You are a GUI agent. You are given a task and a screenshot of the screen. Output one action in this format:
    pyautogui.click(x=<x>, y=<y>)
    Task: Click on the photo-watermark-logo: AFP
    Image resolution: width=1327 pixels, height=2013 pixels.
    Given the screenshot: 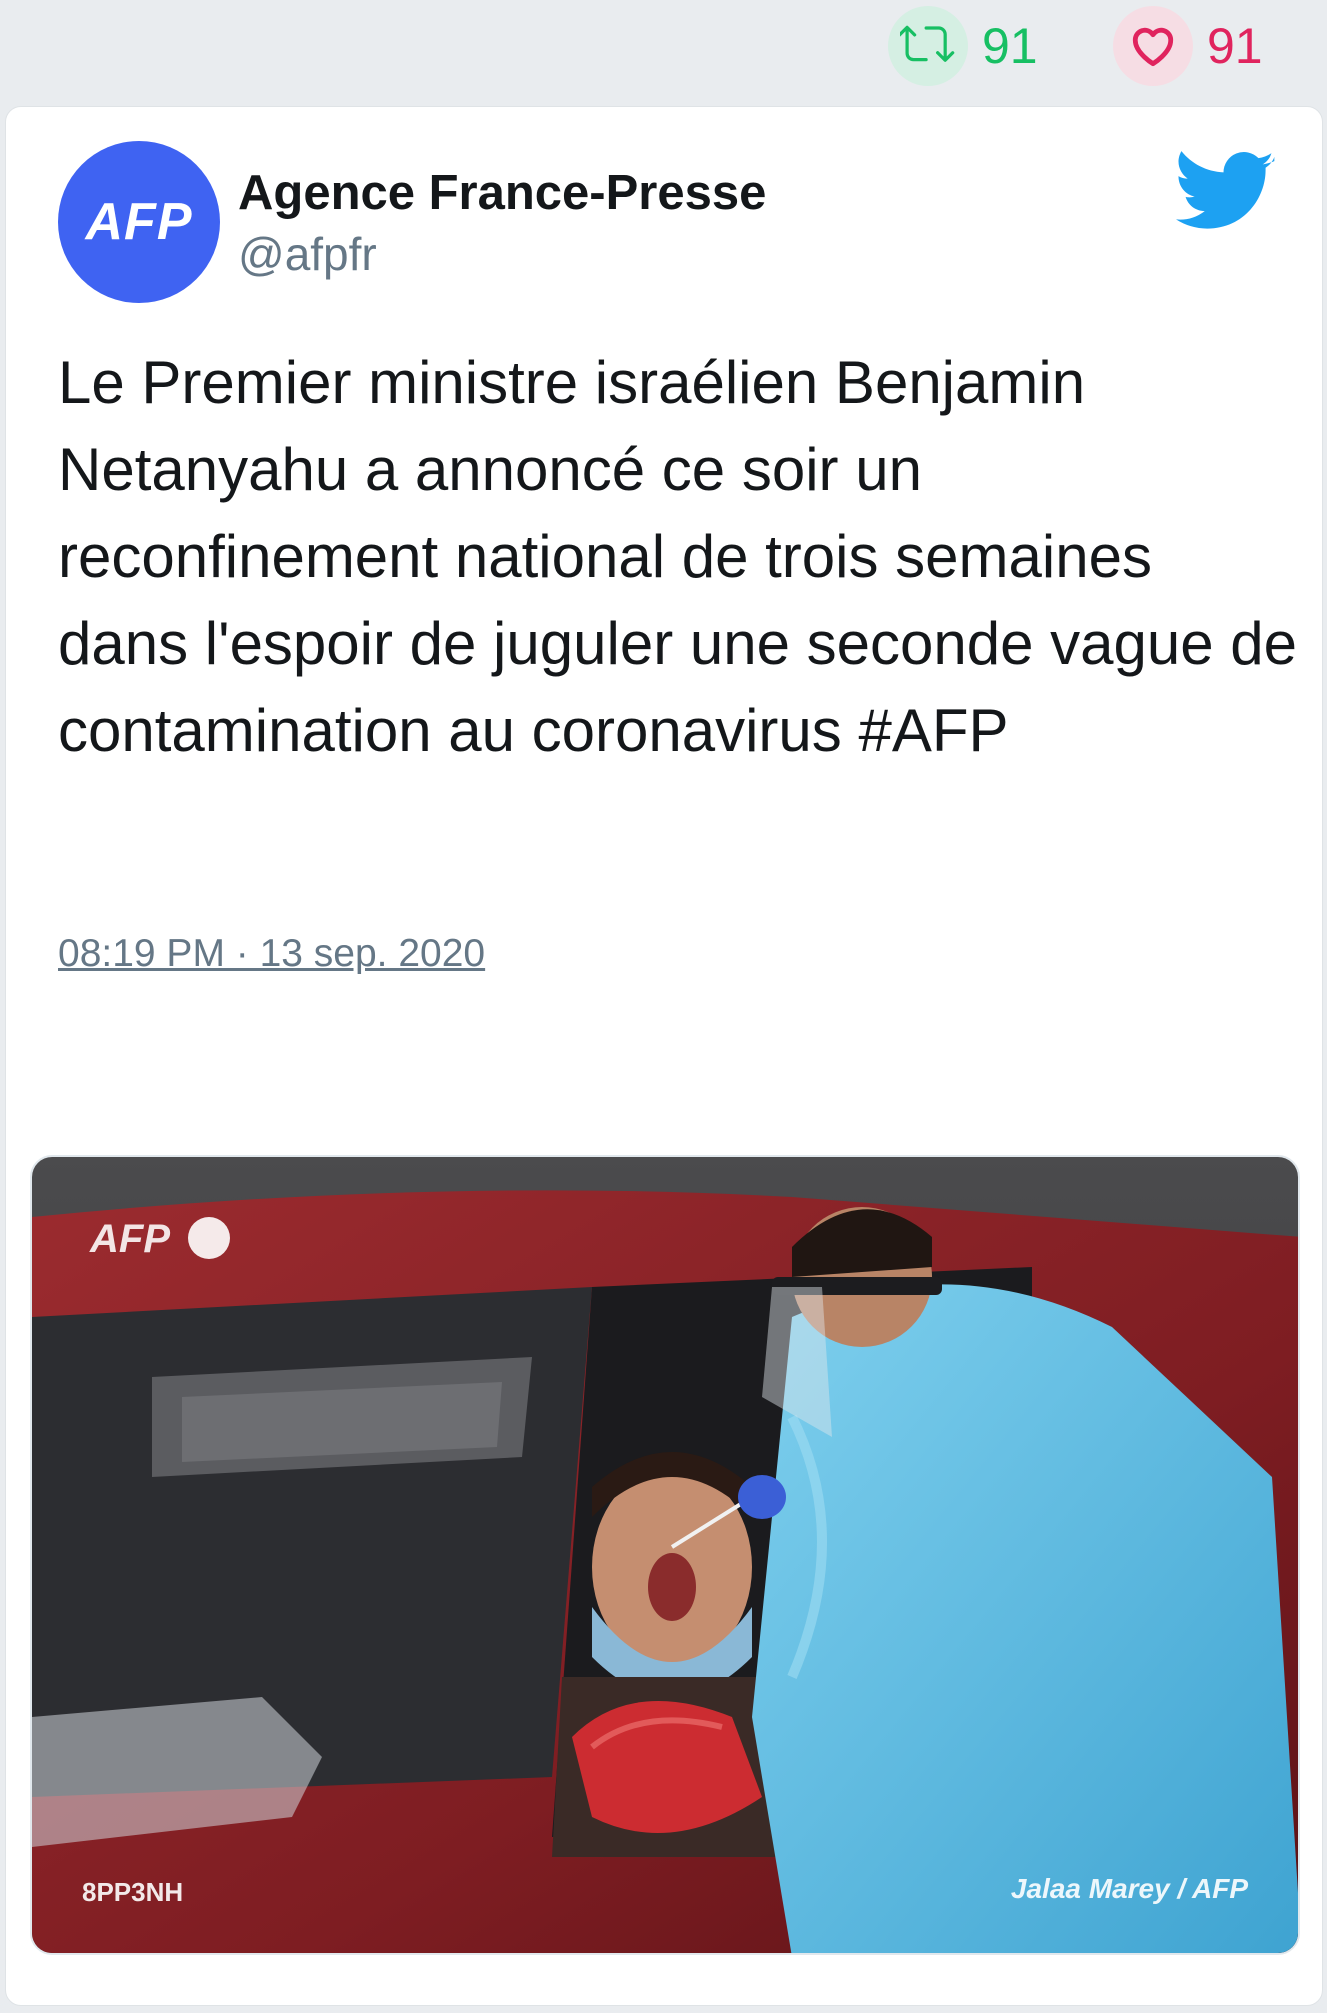 What is the action you would take?
    pyautogui.click(x=130, y=1239)
    